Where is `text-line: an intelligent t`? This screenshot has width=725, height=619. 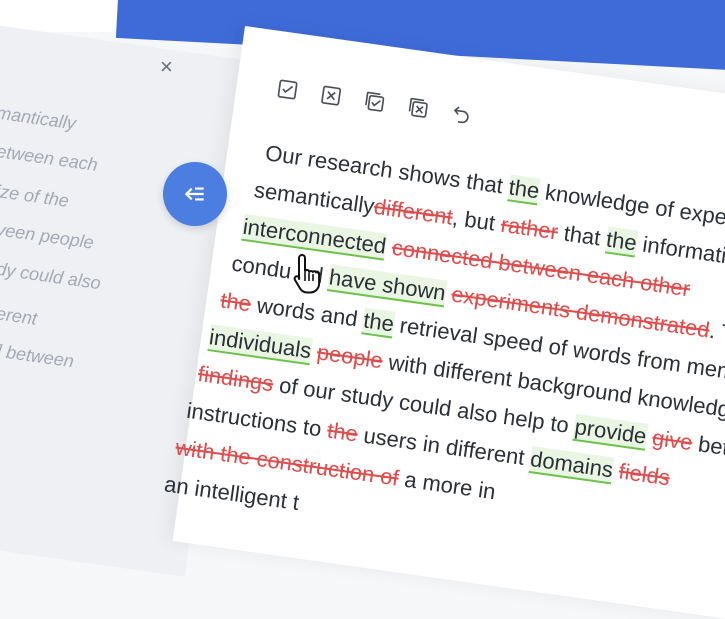 text-line: an intelligent t is located at coordinates (231, 493).